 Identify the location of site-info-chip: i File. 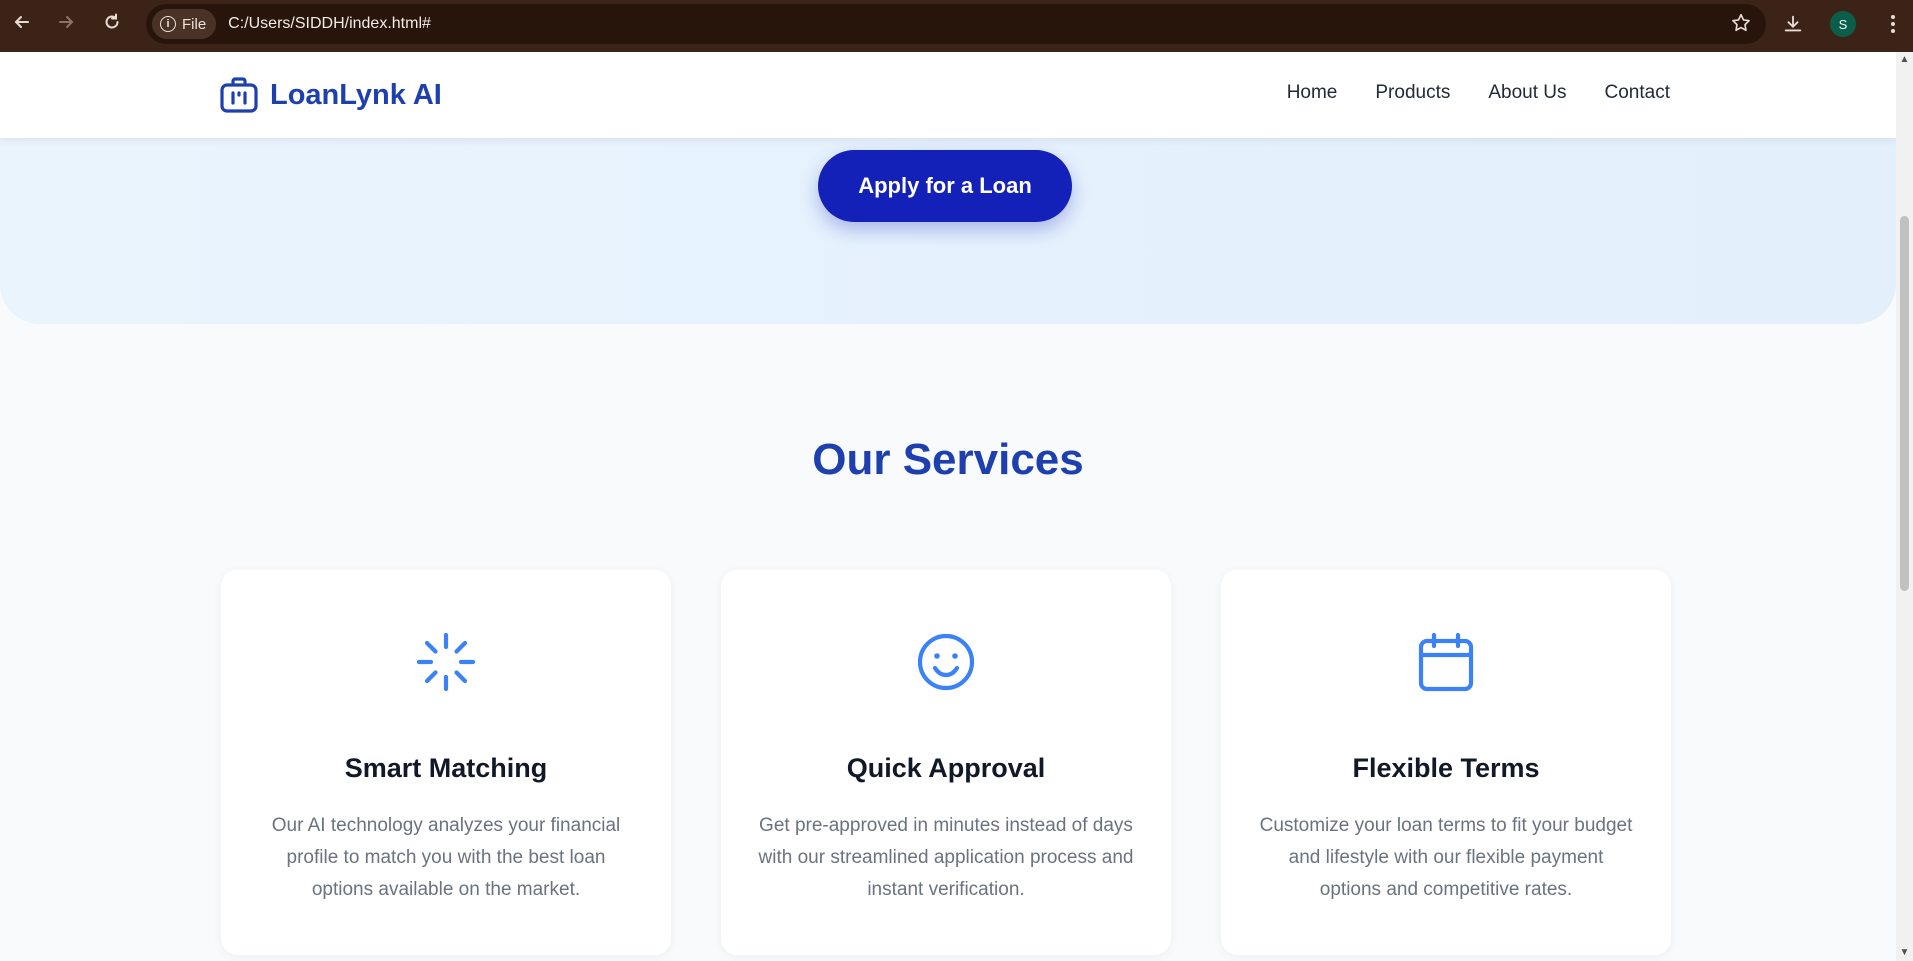
(184, 24).